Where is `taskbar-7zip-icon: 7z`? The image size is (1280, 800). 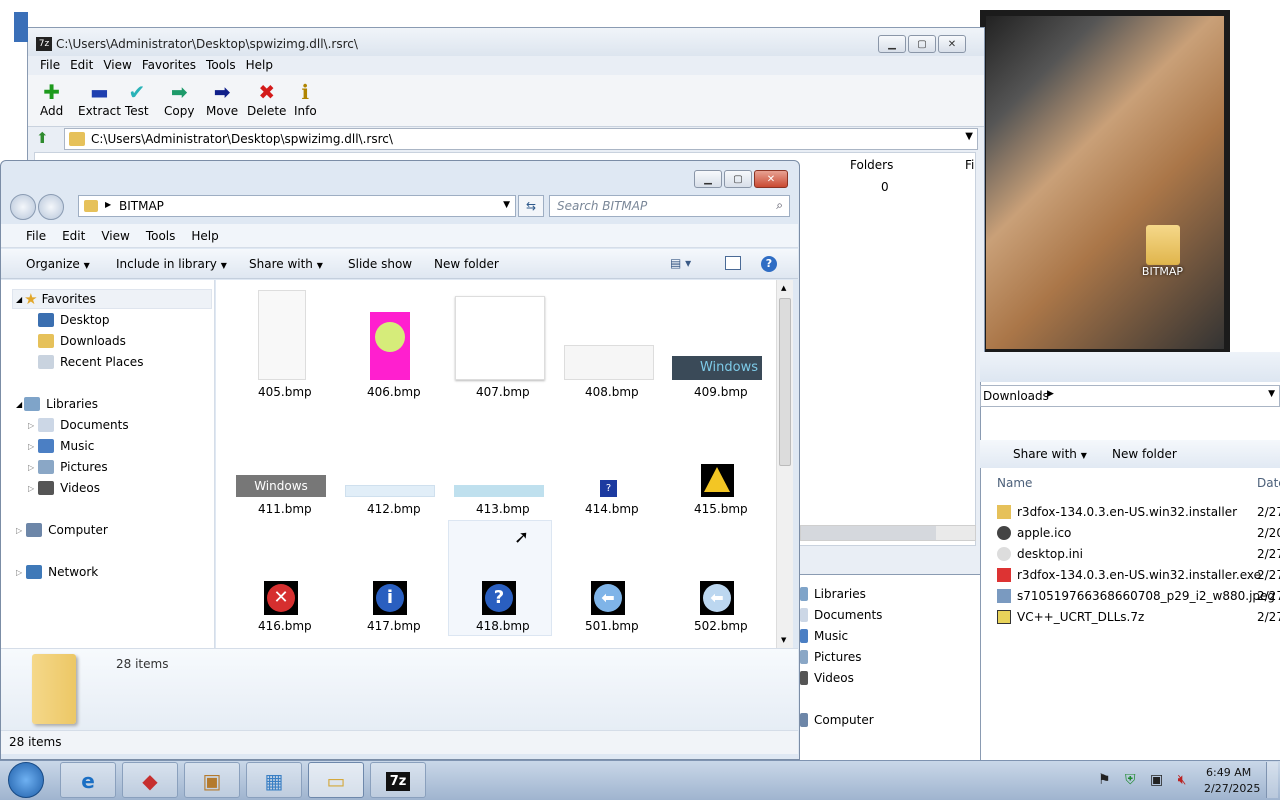
taskbar-7zip-icon: 7z is located at coordinates (398, 780).